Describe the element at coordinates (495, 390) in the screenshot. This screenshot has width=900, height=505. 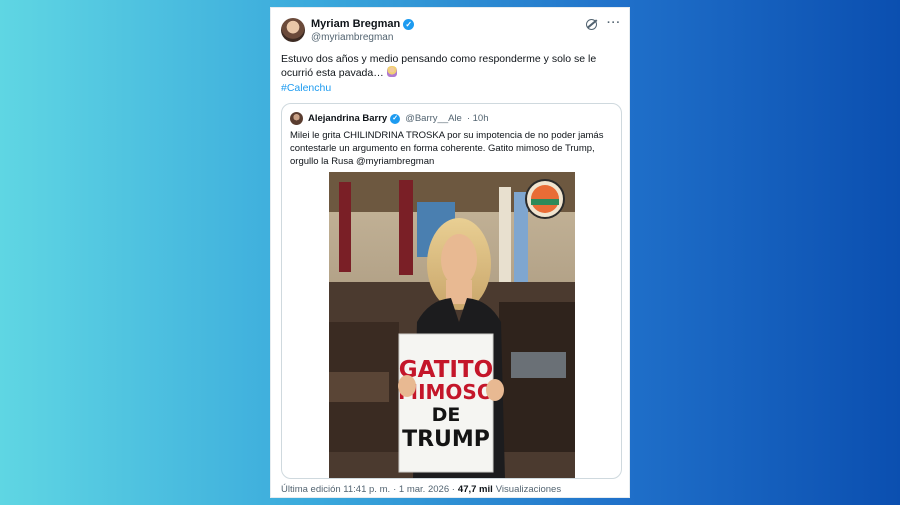
I see `person-hand-right` at that location.